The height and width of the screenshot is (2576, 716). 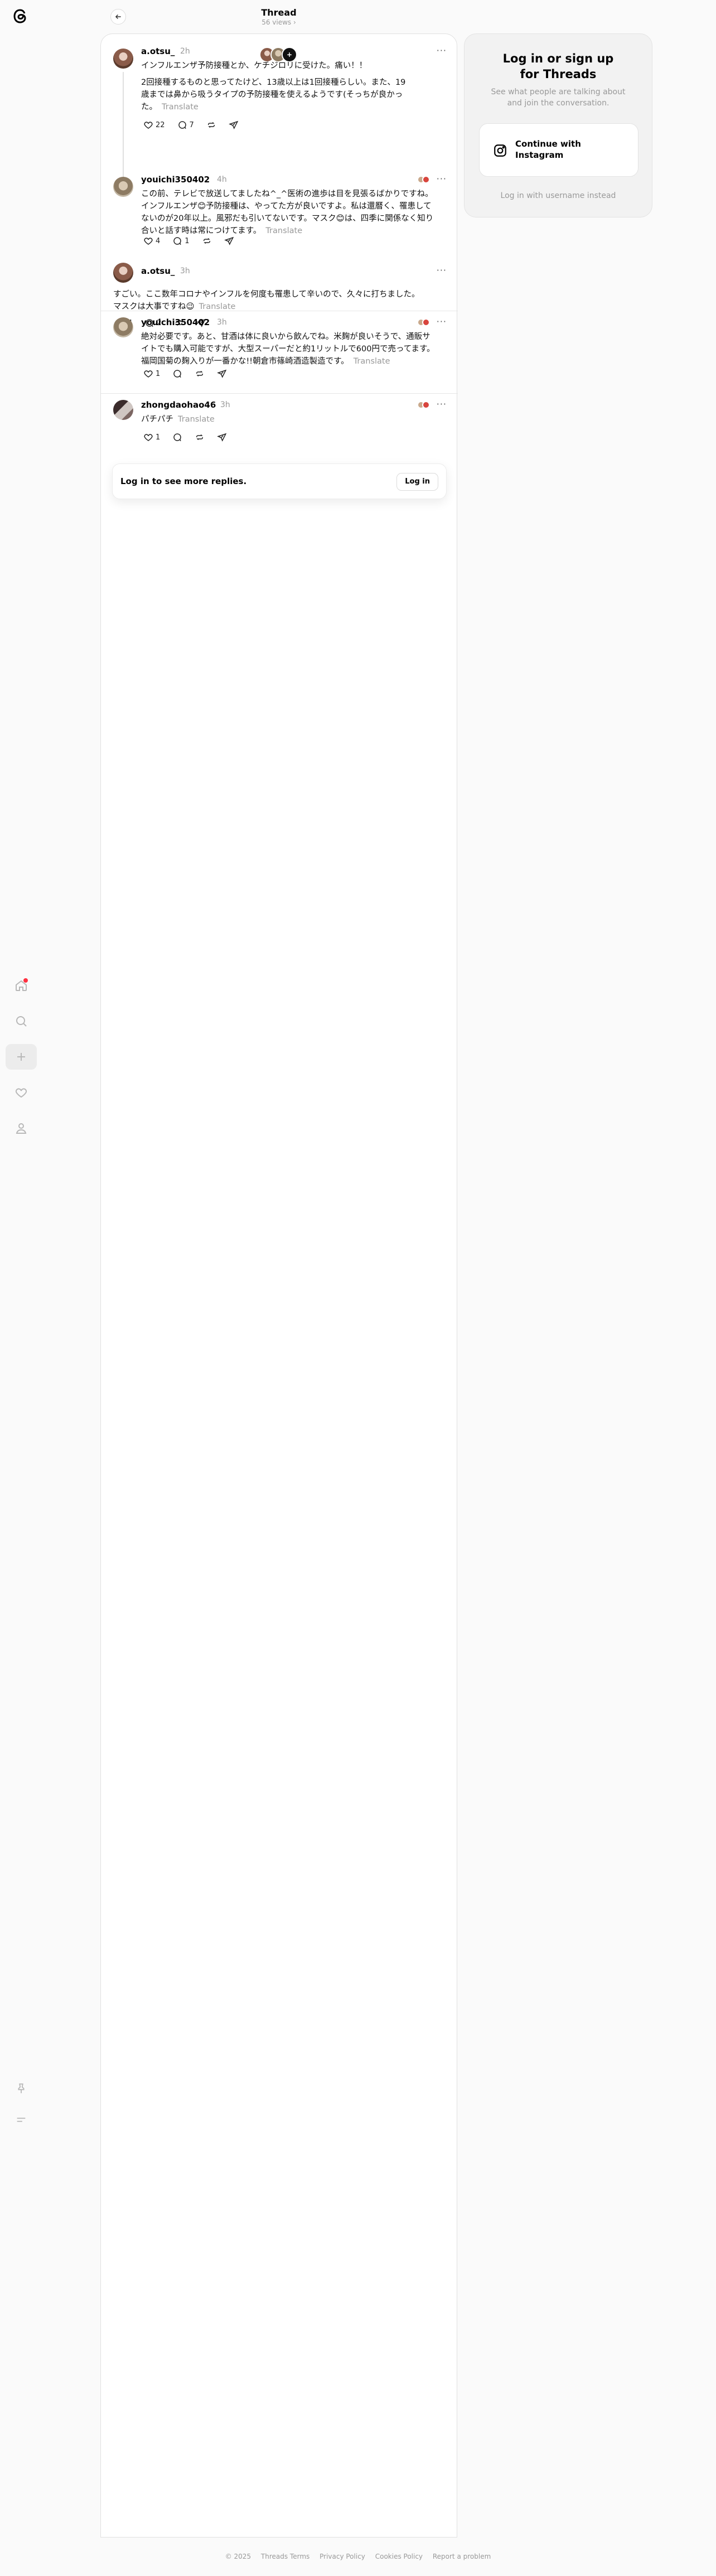 I want to click on view-count: 56 views ›, so click(x=278, y=22).